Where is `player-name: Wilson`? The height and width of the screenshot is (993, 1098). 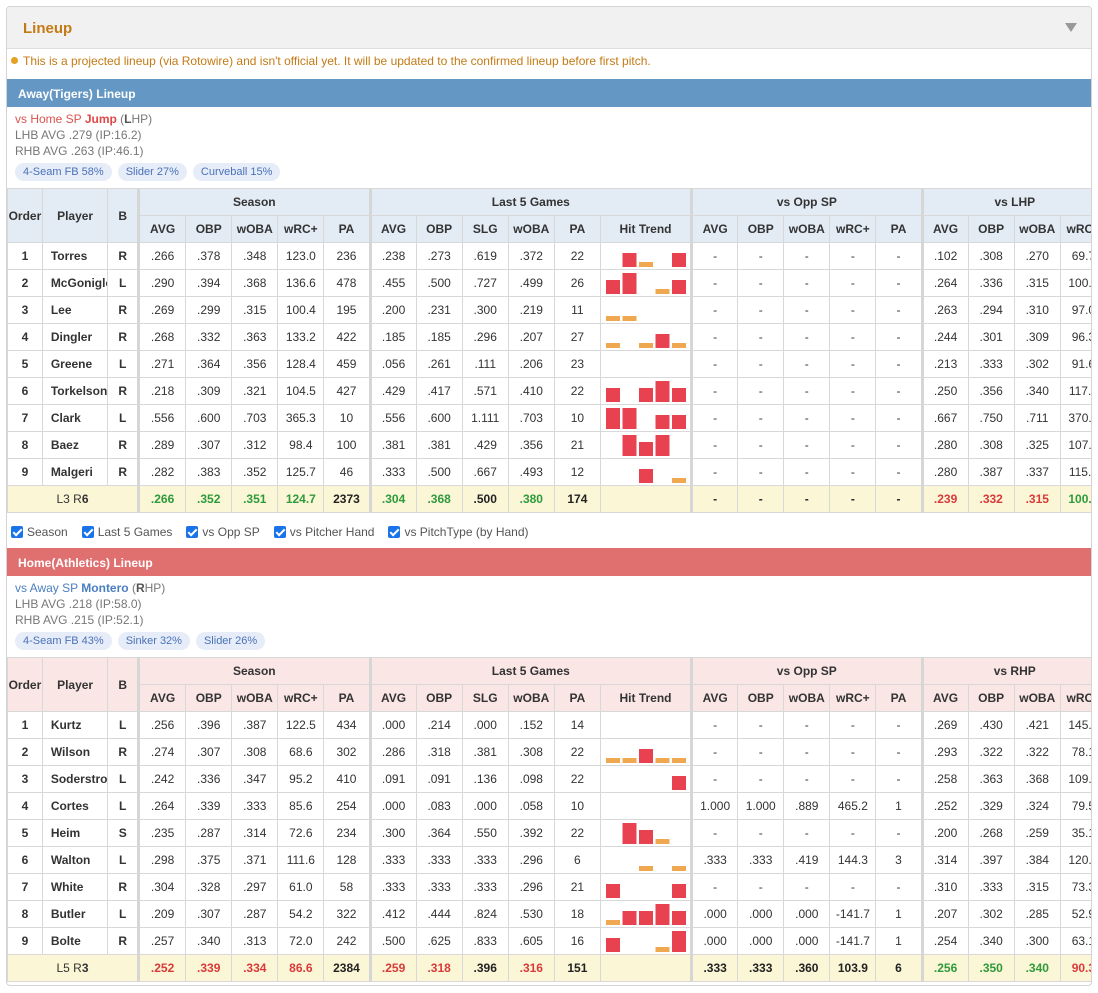 player-name: Wilson is located at coordinates (75, 752).